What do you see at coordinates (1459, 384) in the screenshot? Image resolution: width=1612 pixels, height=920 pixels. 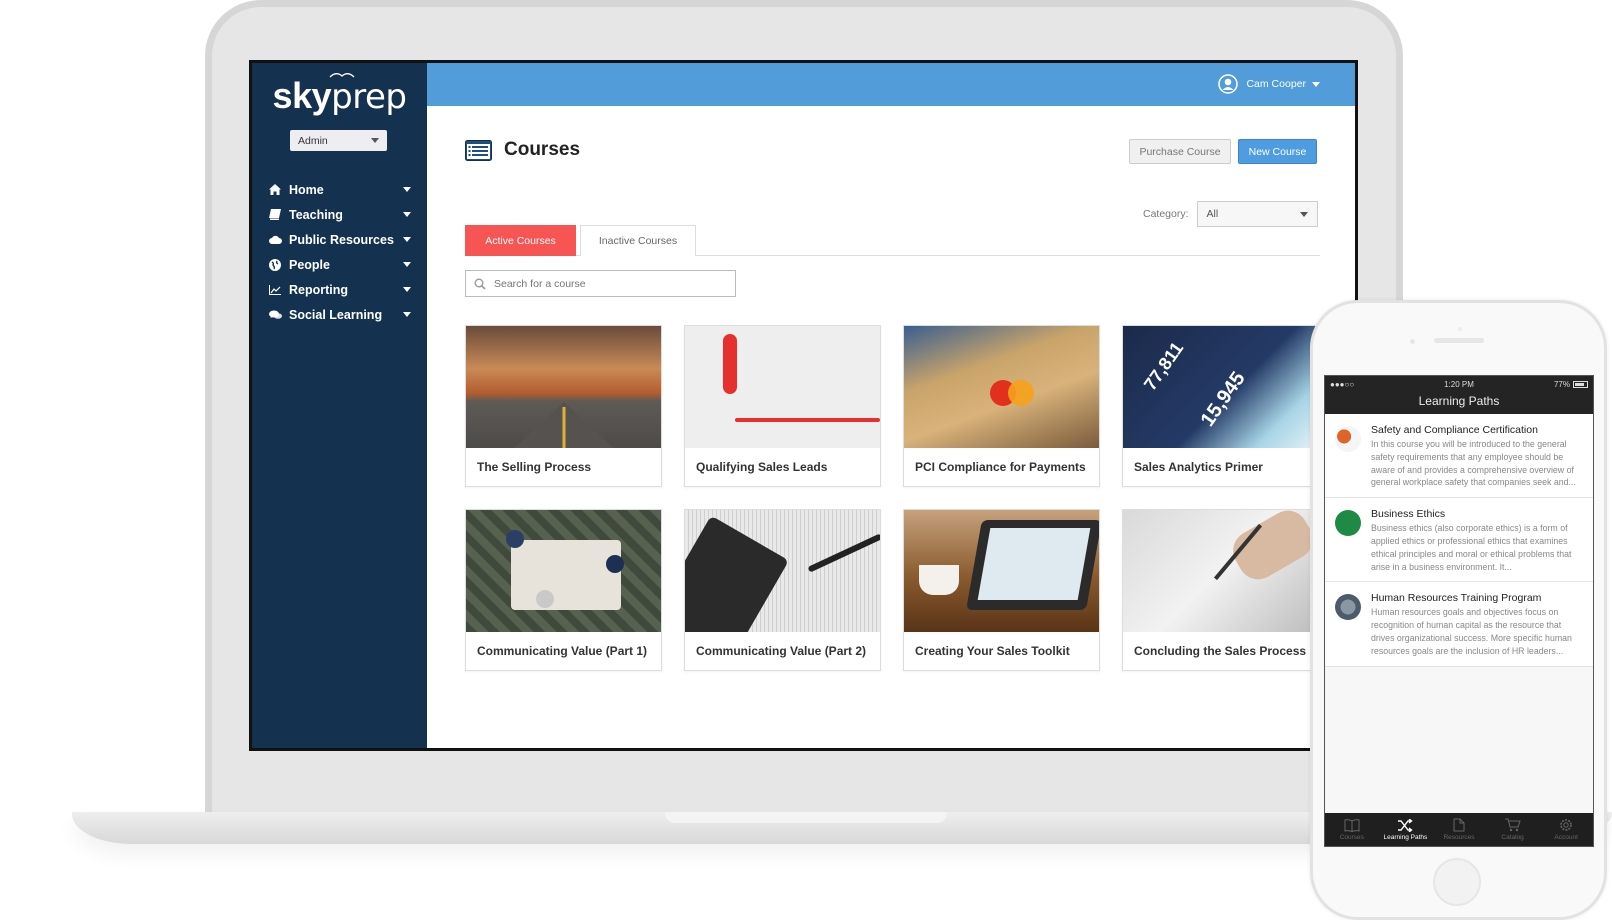 I see `phone-status-bar: ●●●○○ 1:20 PM 77%` at bounding box center [1459, 384].